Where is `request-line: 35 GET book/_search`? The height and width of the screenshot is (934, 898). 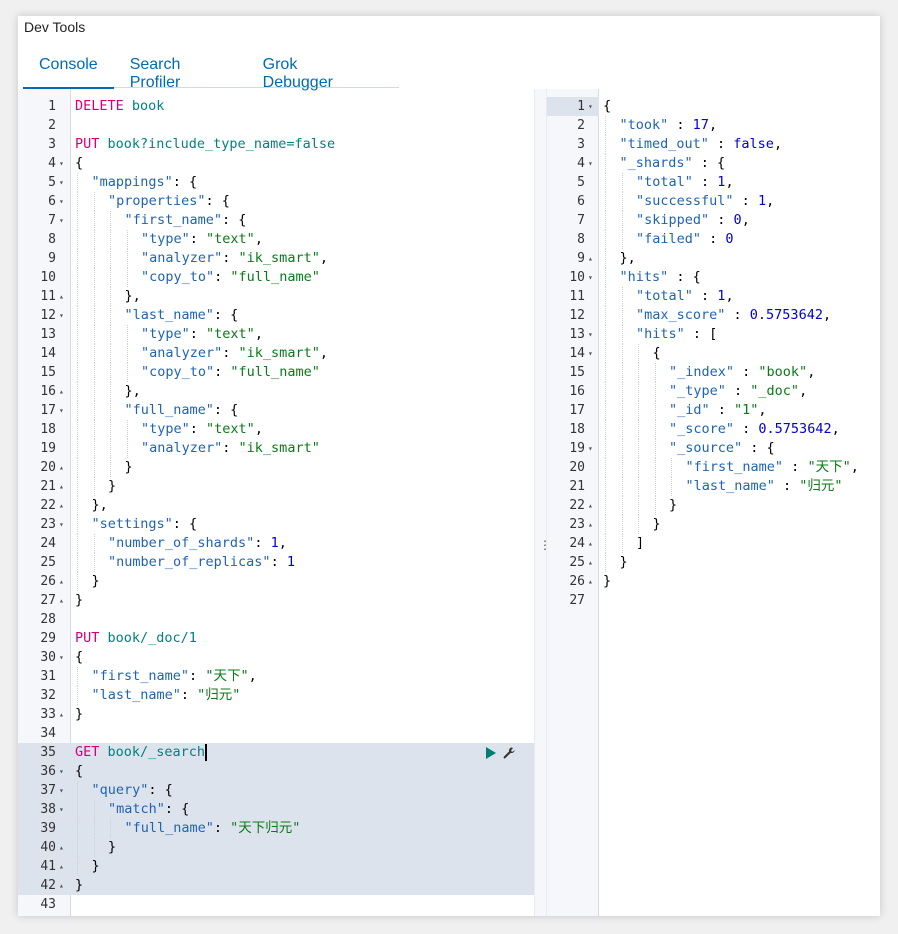
request-line: 35 GET book/_search is located at coordinates (276, 752).